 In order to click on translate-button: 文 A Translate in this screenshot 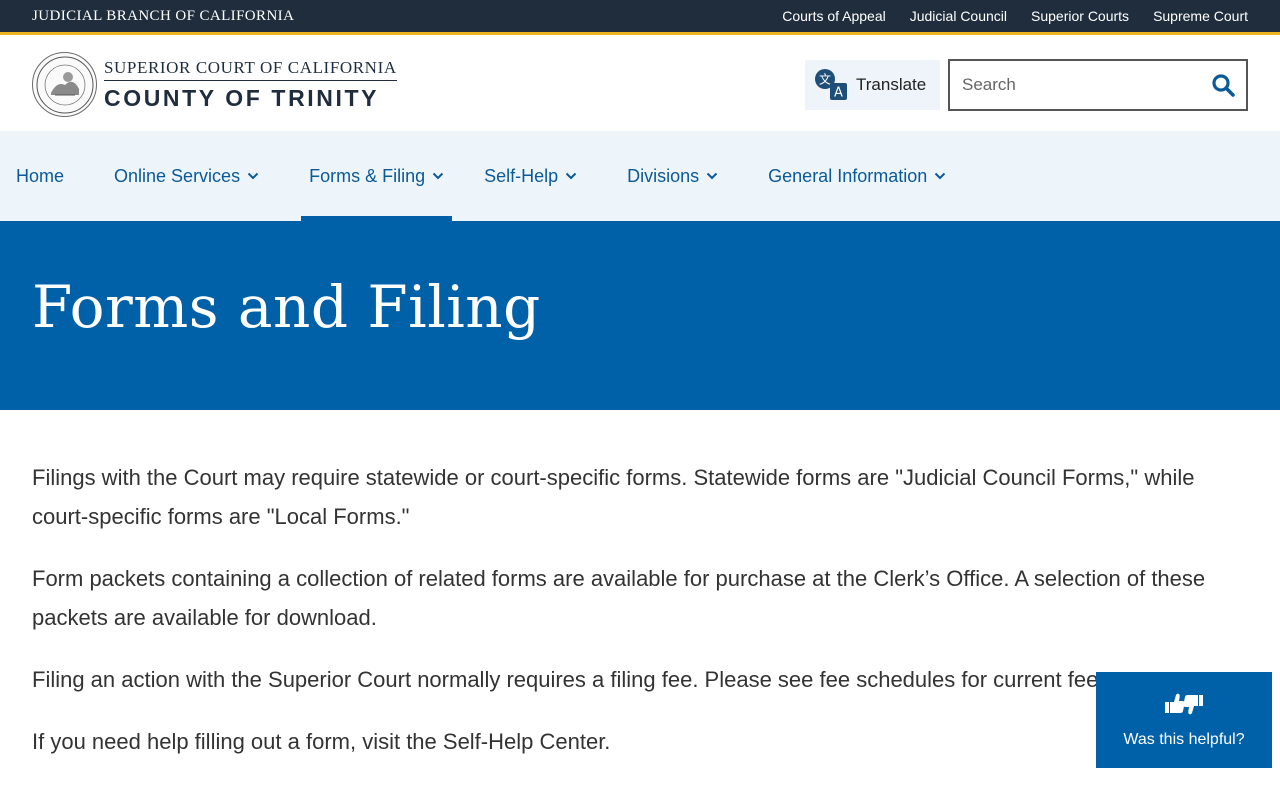, I will do `click(872, 85)`.